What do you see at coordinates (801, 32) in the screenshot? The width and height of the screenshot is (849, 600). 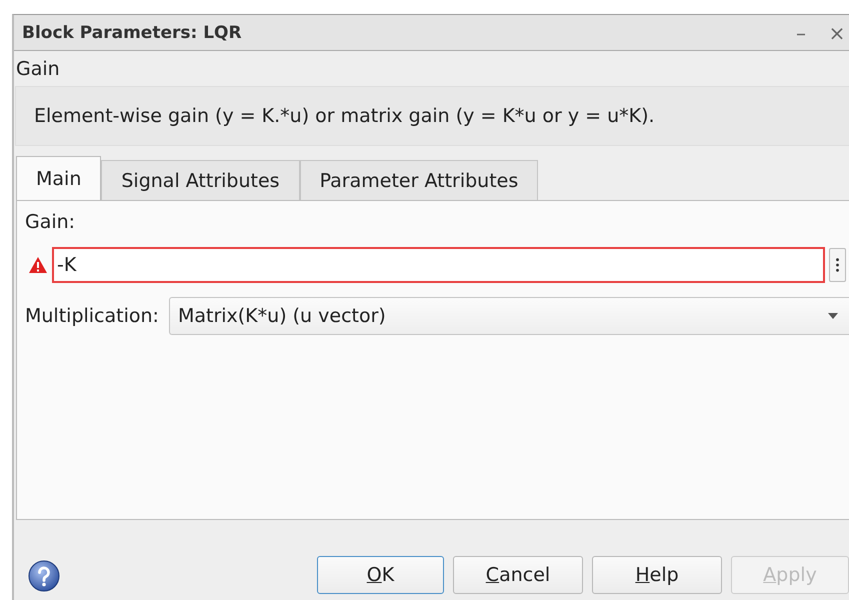 I see `minimize-button: –` at bounding box center [801, 32].